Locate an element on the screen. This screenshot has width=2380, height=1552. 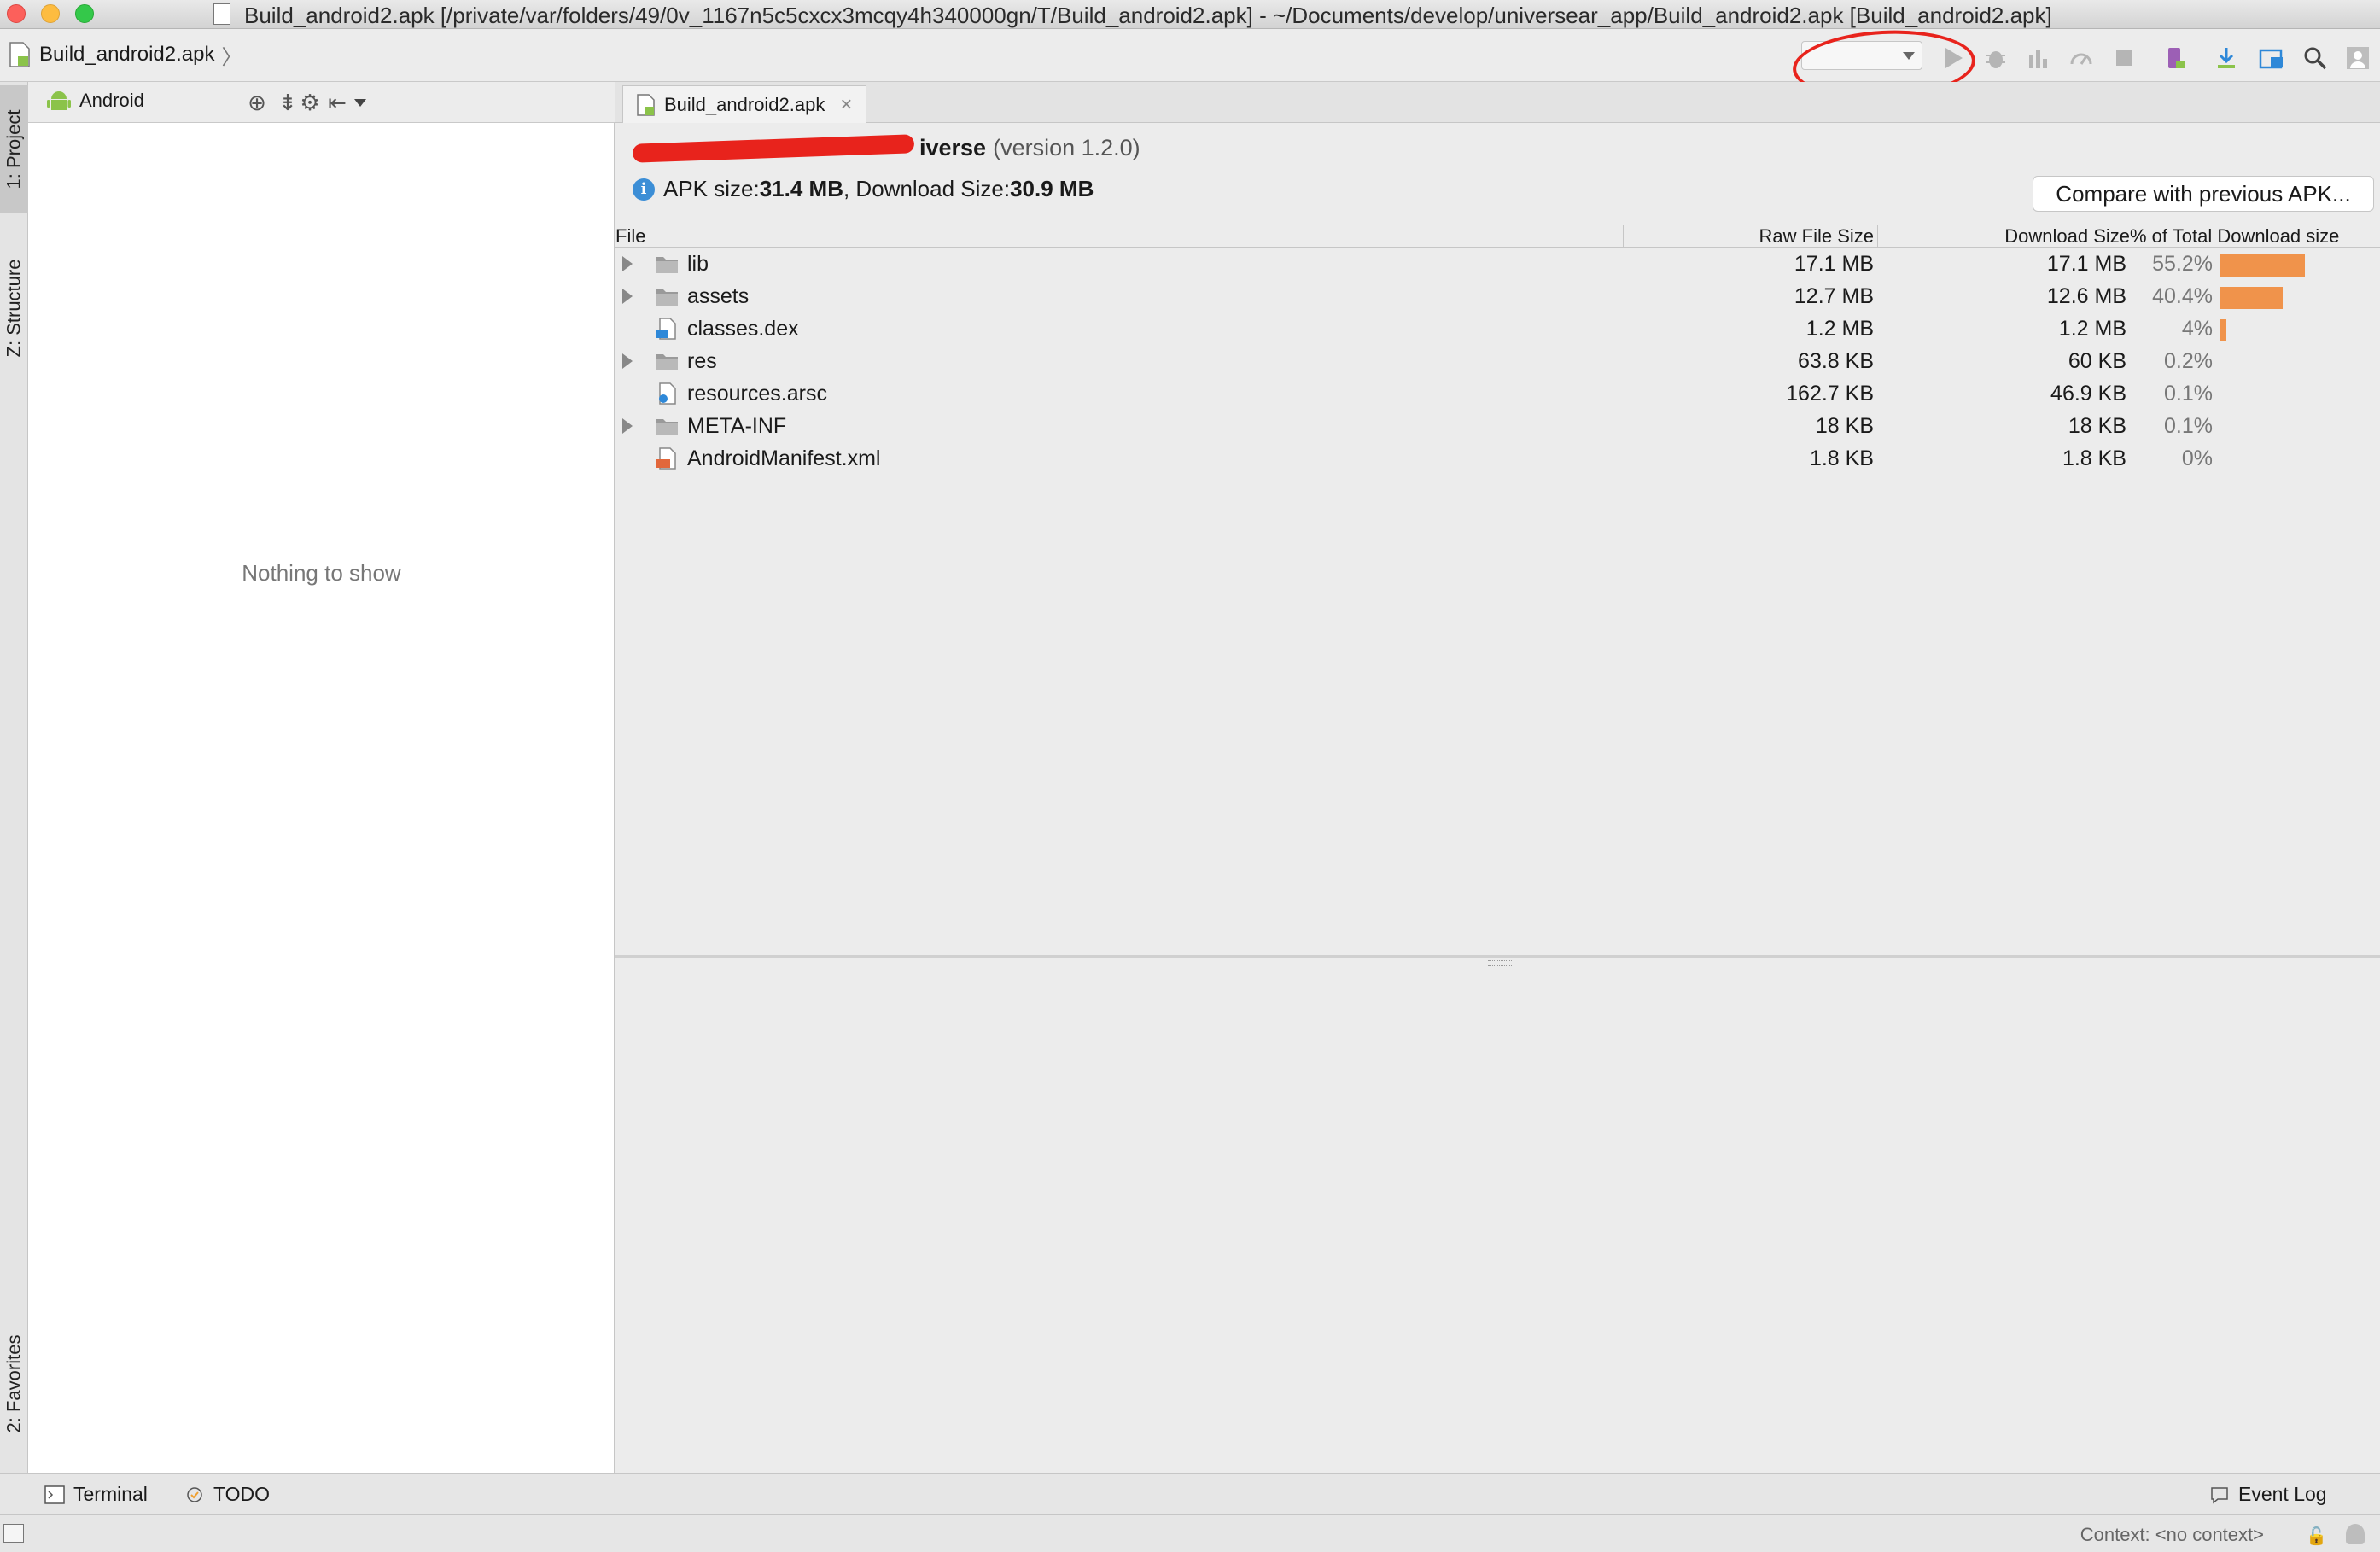
todo-icon is located at coordinates (194, 1494).